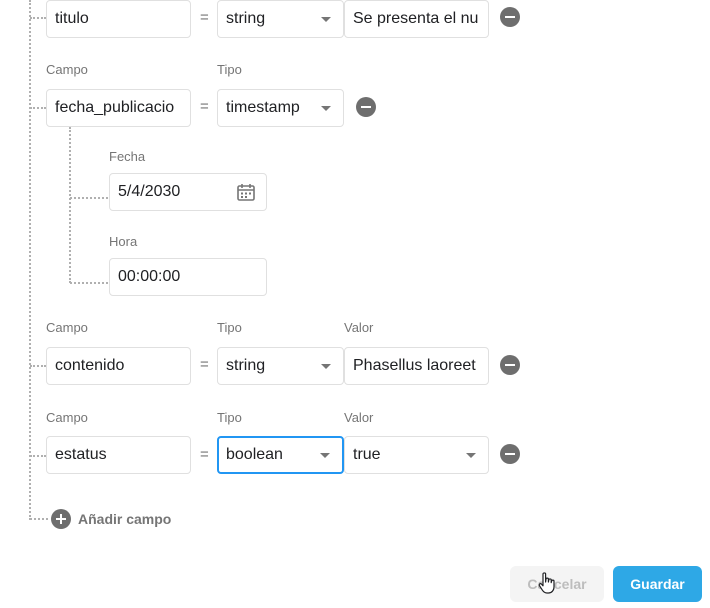 This screenshot has height=608, width=710. I want to click on campo-input-estatus: estatus, so click(118, 455).